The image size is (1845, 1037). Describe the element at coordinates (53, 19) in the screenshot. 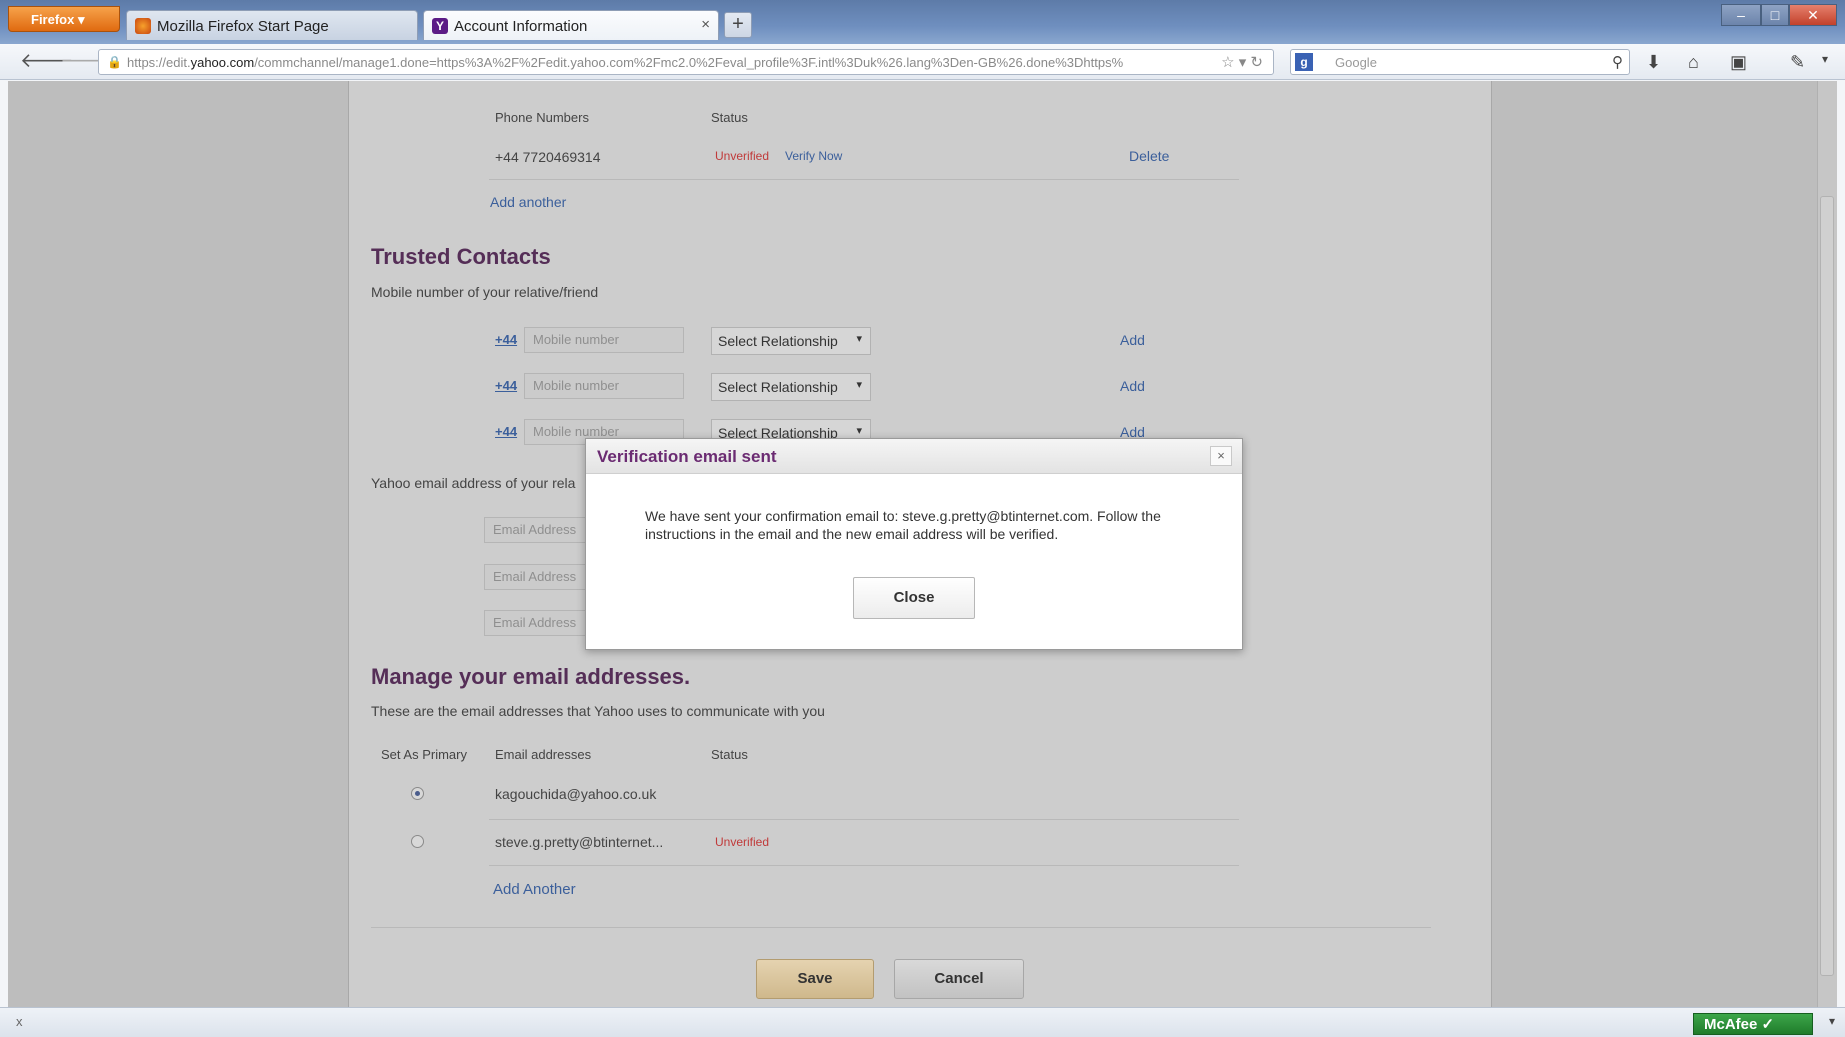

I see `firefox-menu-label: Firefox` at that location.